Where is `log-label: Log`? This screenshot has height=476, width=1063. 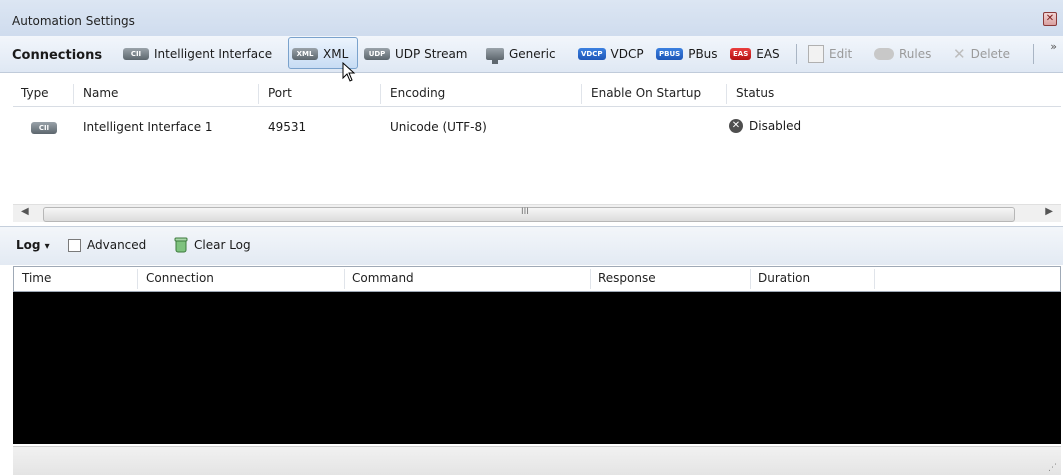
log-label: Log is located at coordinates (28, 245).